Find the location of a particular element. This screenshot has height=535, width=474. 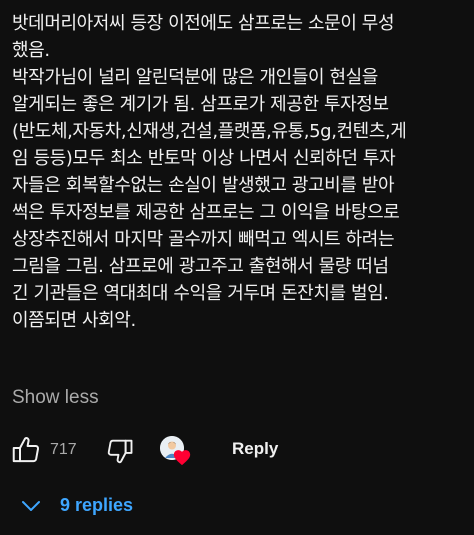

comment-line: 긴 기관들은 역대최대 수익을 거두며 돈잔치를 벌임. is located at coordinates (200, 293).